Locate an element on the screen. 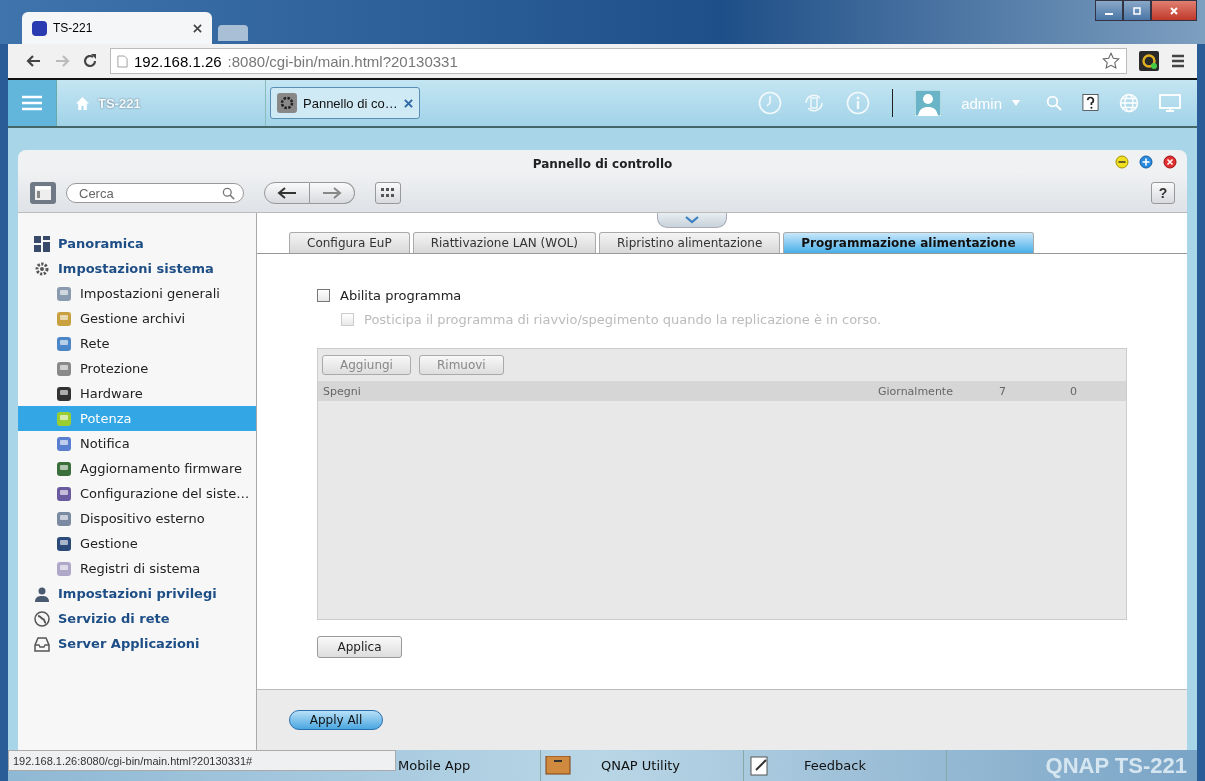  search-field: Cerca is located at coordinates (155, 193).